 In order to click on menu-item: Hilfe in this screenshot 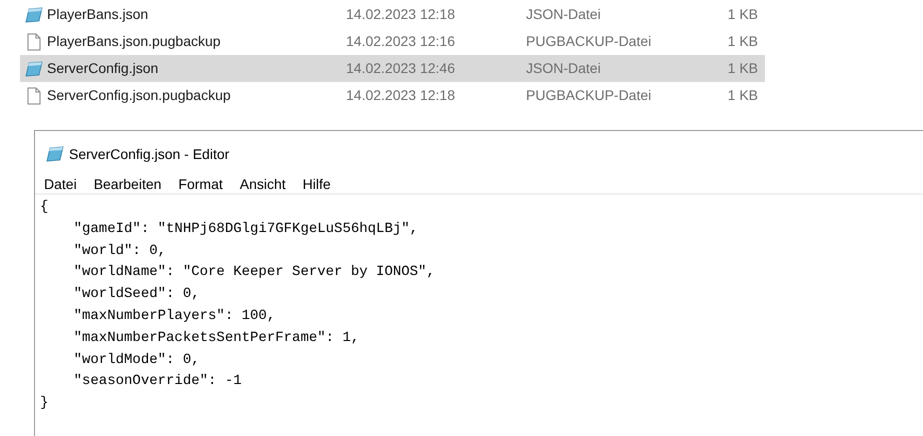, I will do `click(316, 184)`.